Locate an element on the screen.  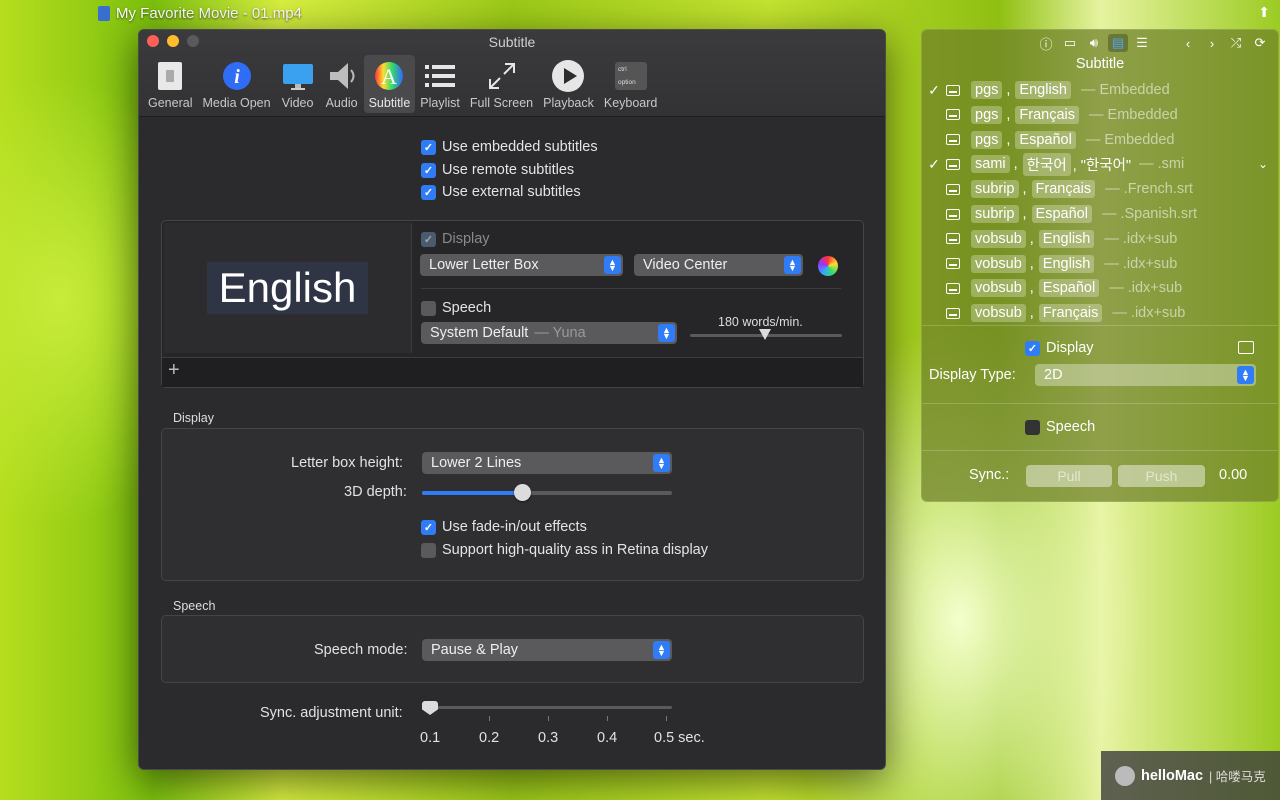
sidebar-display-checkbox: ✓ Display is located at coordinates (1059, 348).